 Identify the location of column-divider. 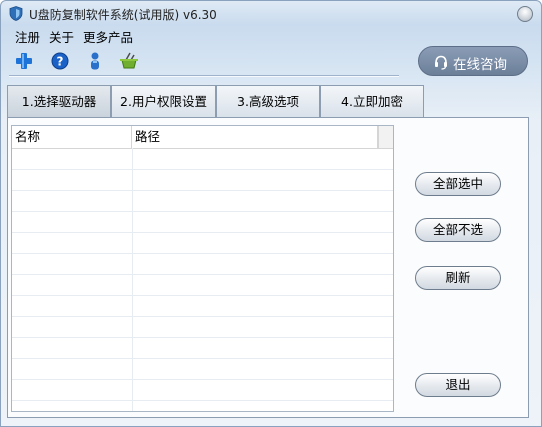
(132, 279).